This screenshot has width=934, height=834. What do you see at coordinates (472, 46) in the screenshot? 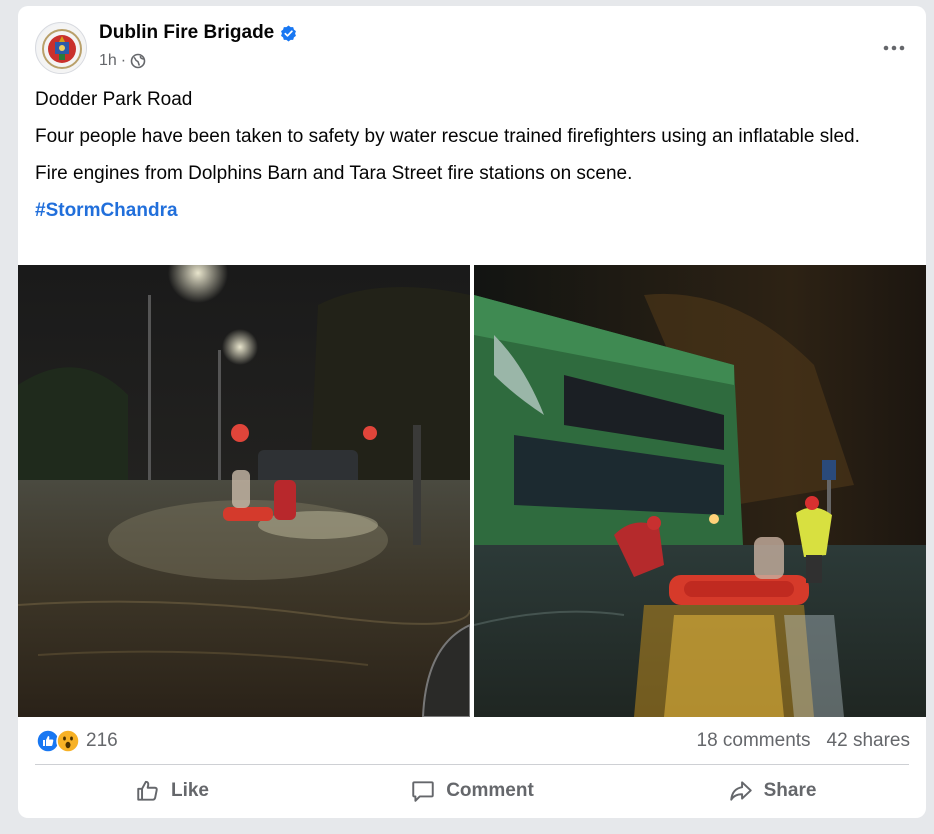
I see `post-header: Dublin Fire Brigade 1h ·` at bounding box center [472, 46].